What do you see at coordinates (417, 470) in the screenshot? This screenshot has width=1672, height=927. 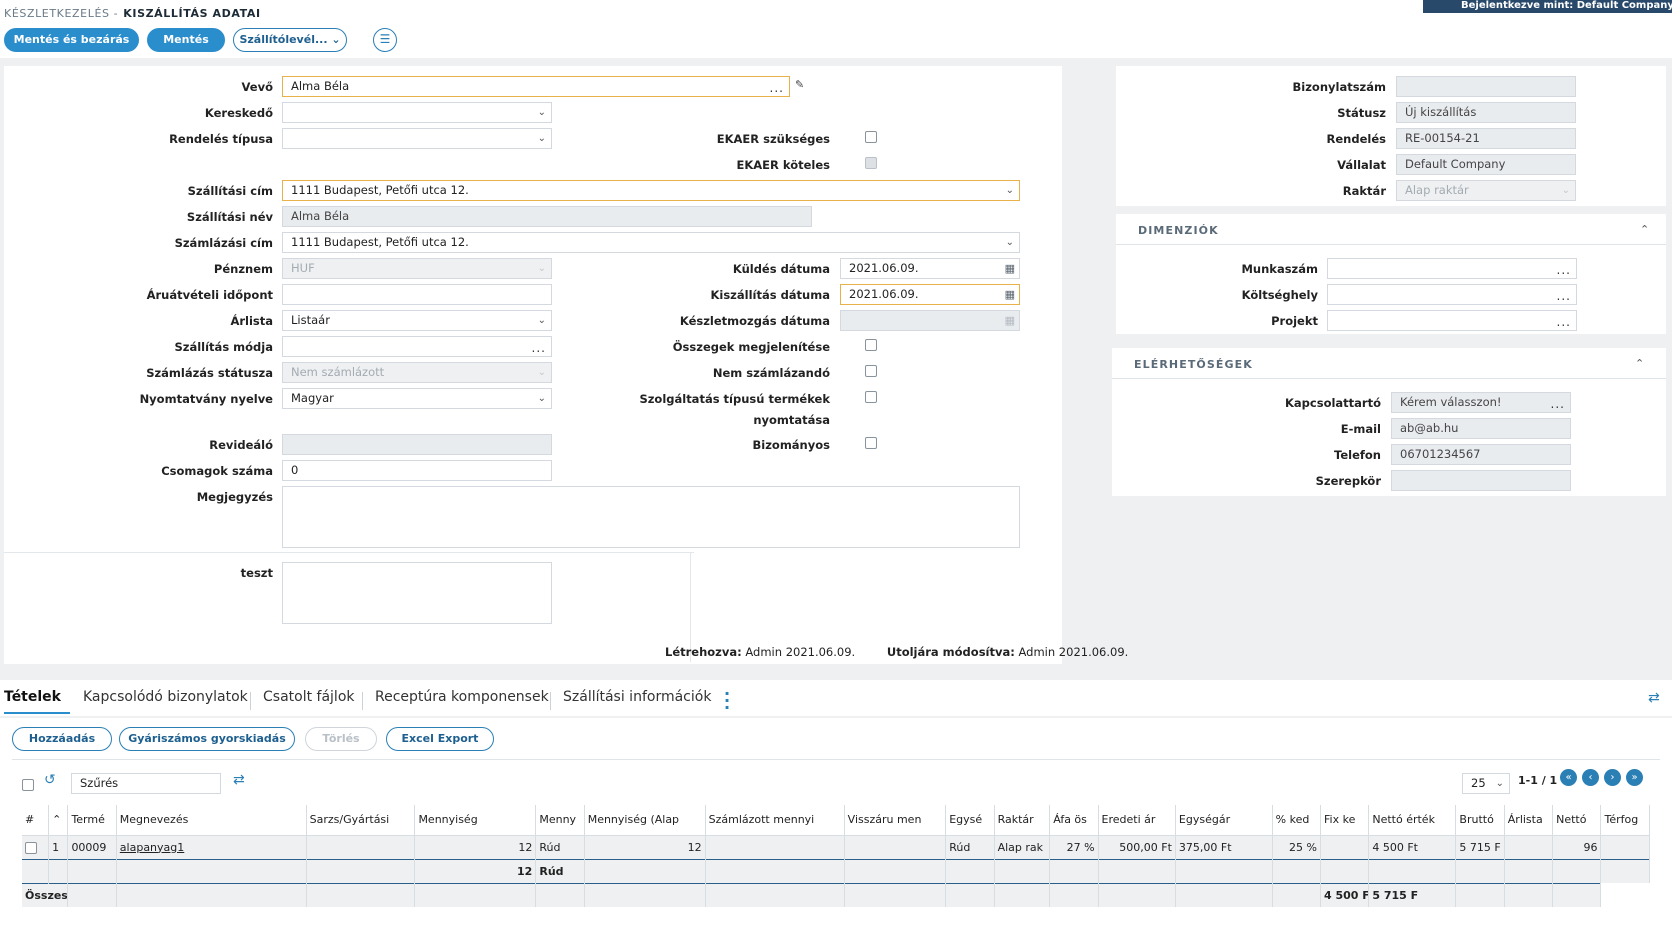 I see `packages-input: 0` at bounding box center [417, 470].